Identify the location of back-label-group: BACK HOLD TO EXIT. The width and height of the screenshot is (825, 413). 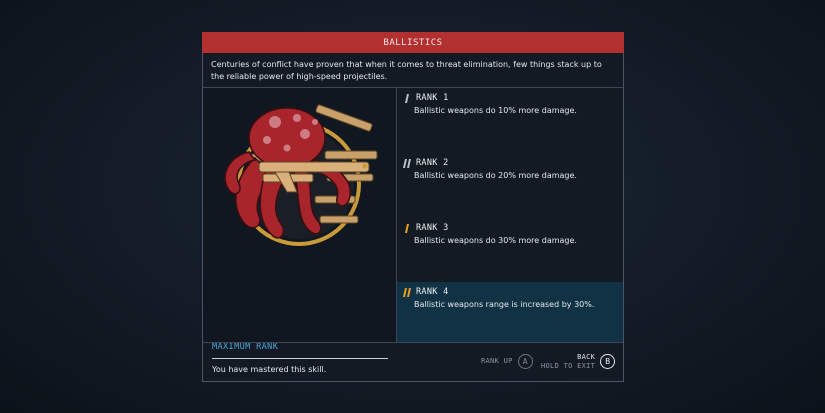
(568, 361).